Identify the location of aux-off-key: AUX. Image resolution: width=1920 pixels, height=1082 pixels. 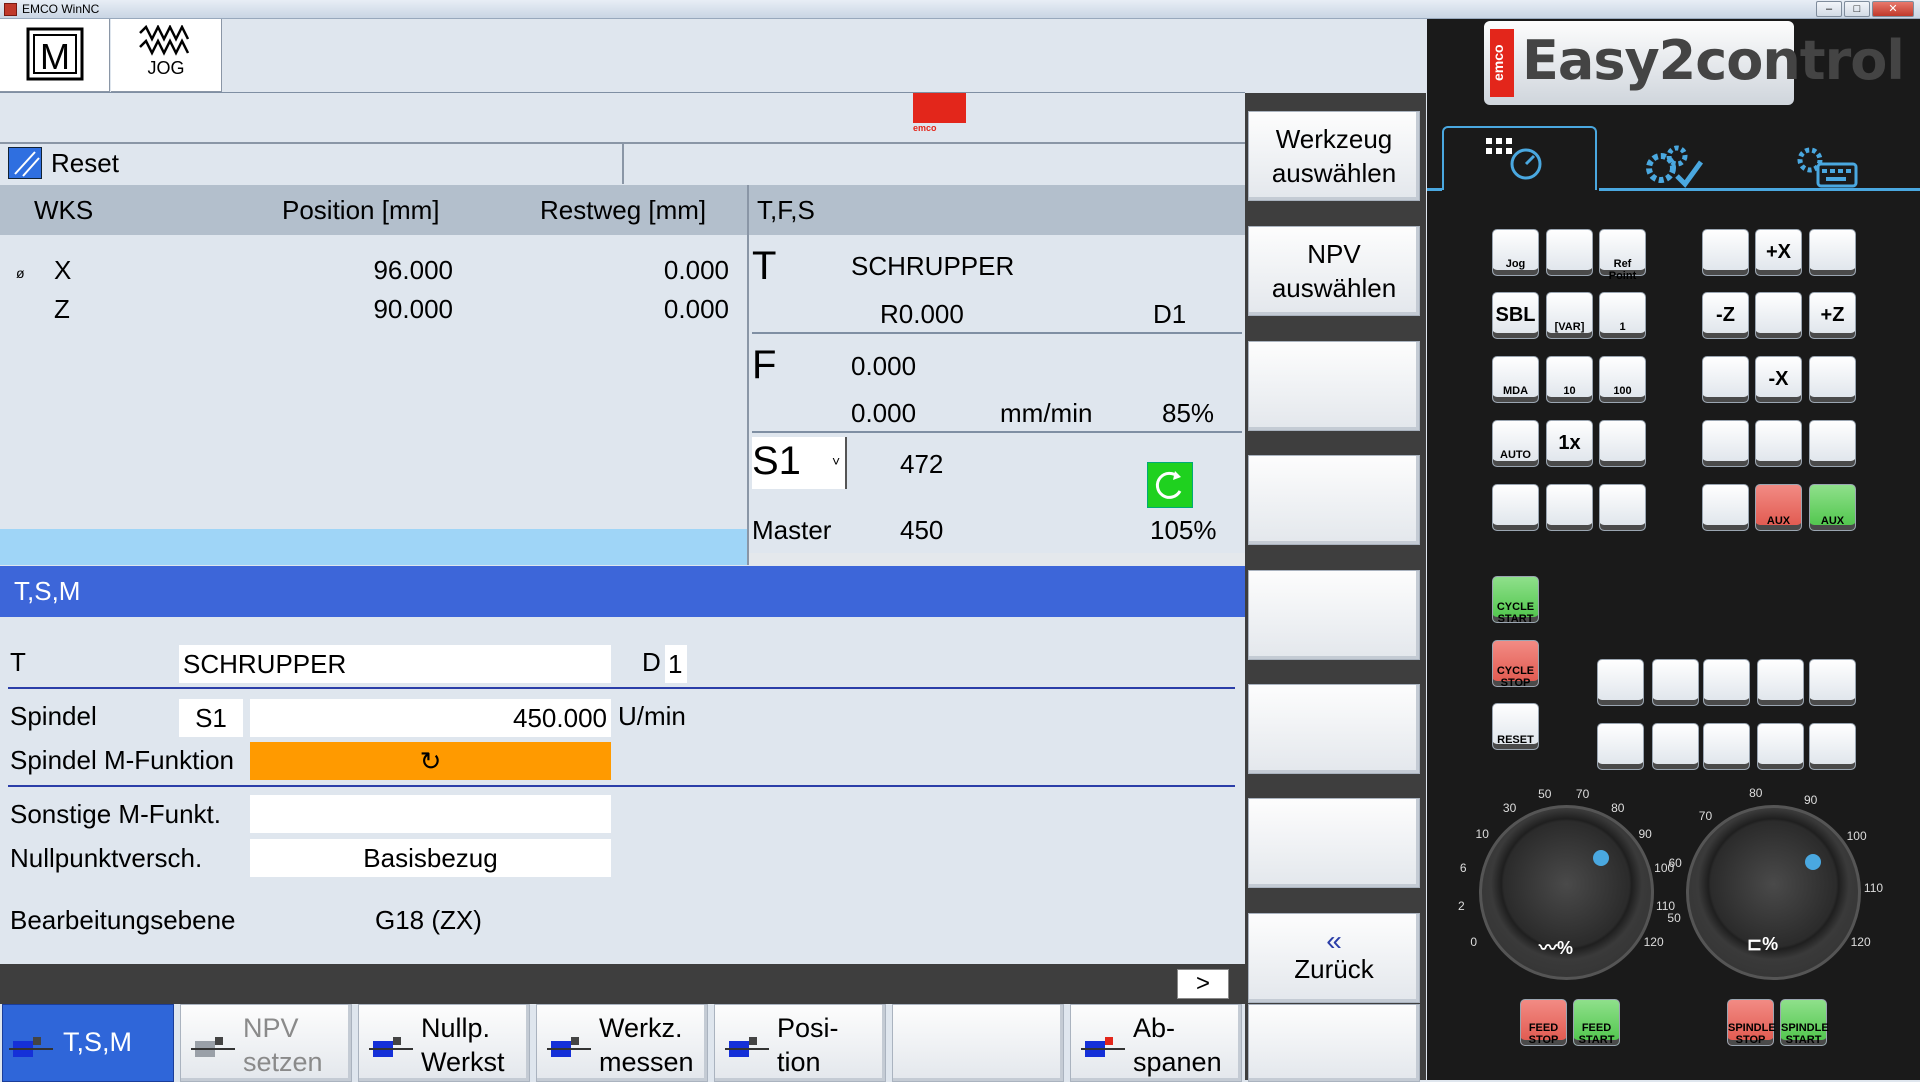
(1778, 507).